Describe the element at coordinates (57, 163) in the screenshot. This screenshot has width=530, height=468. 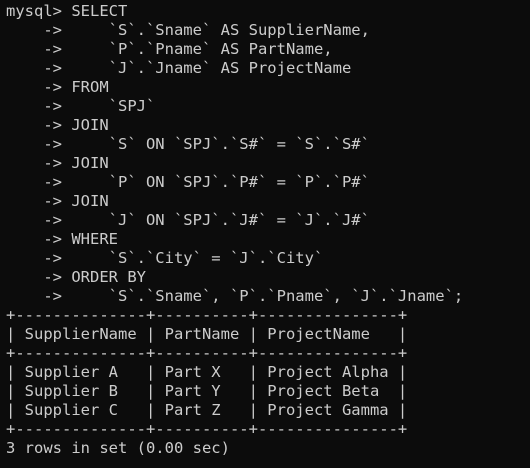
I see `terminal-line-join-2: -> JOIN` at that location.